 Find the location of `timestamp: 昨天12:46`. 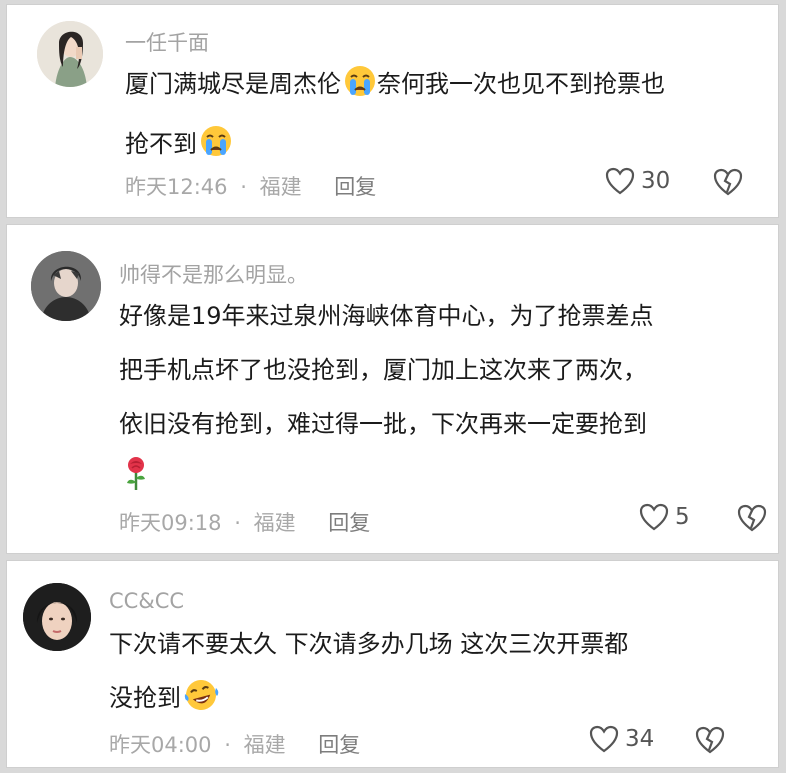

timestamp: 昨天12:46 is located at coordinates (176, 187).